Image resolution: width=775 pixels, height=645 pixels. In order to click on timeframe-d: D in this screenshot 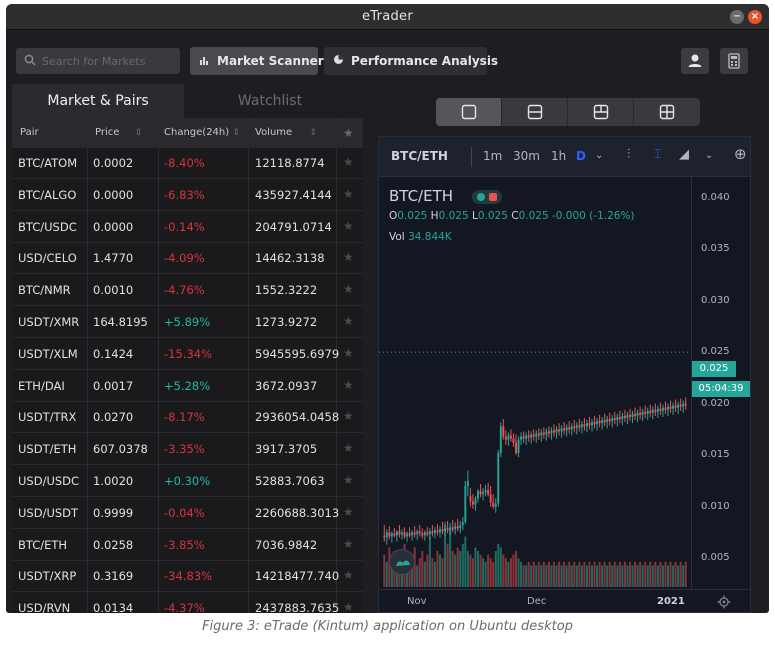, I will do `click(581, 156)`.